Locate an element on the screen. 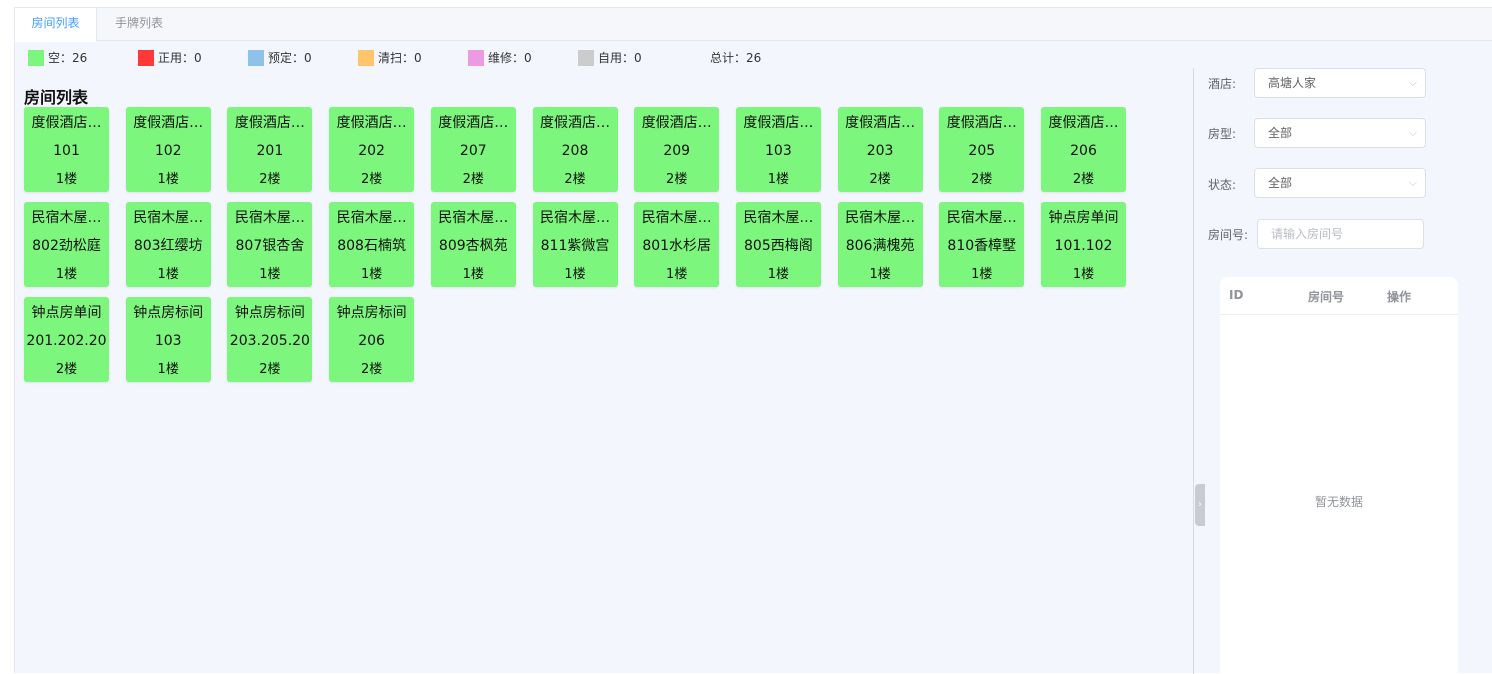  room-number: 805西梅阁 is located at coordinates (778, 246).